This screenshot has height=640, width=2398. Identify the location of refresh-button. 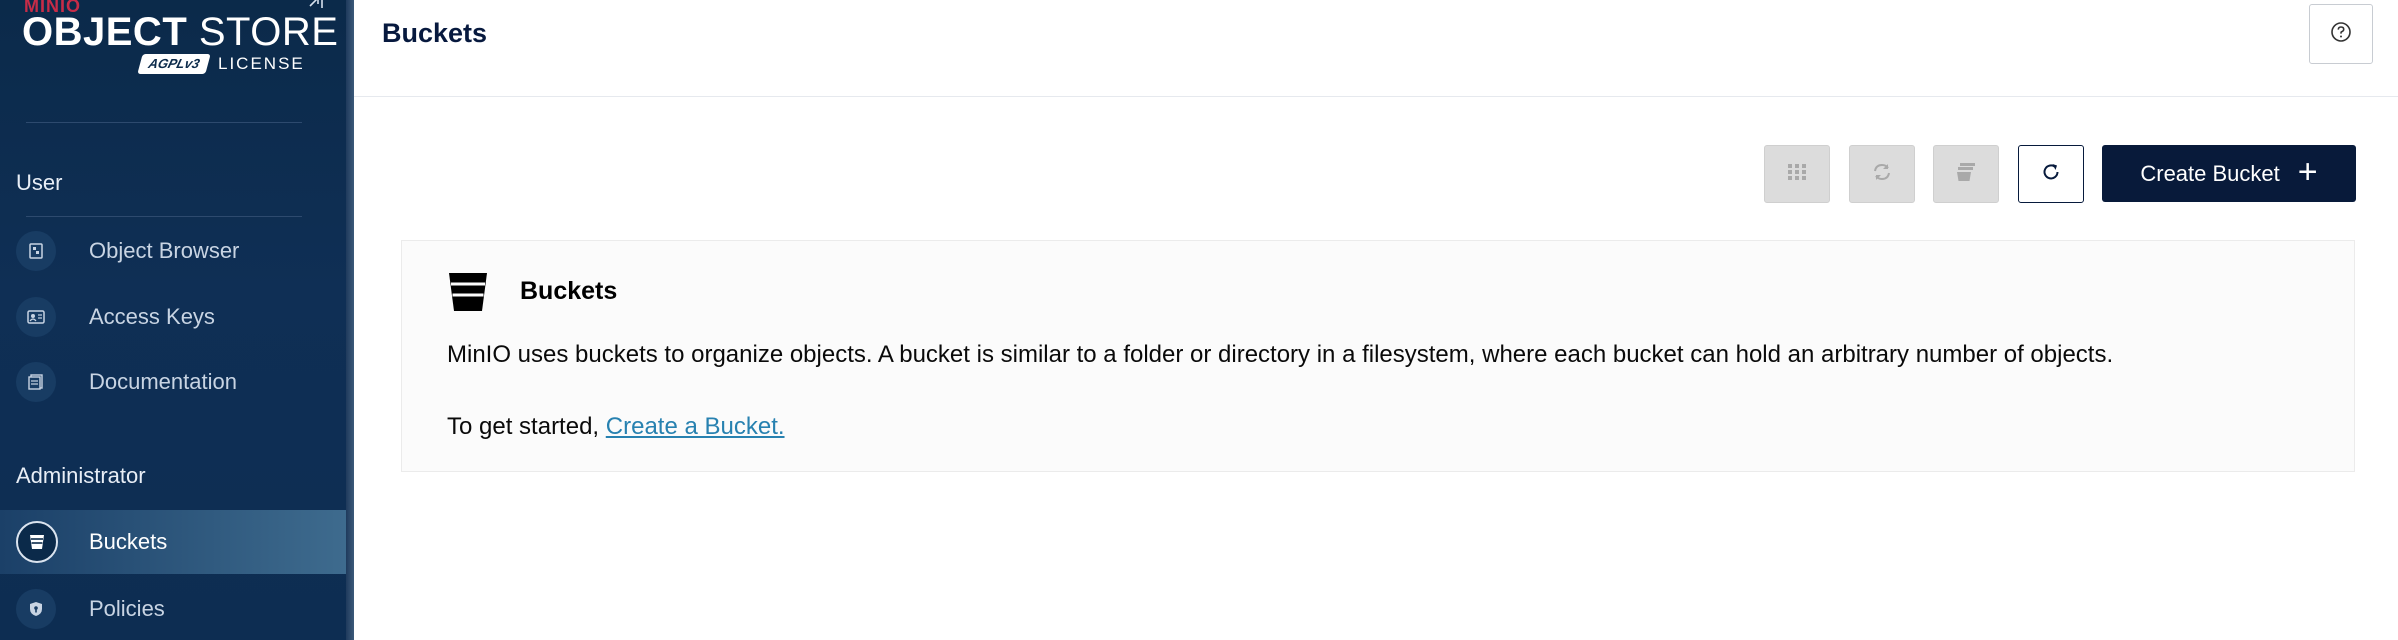
(2051, 174).